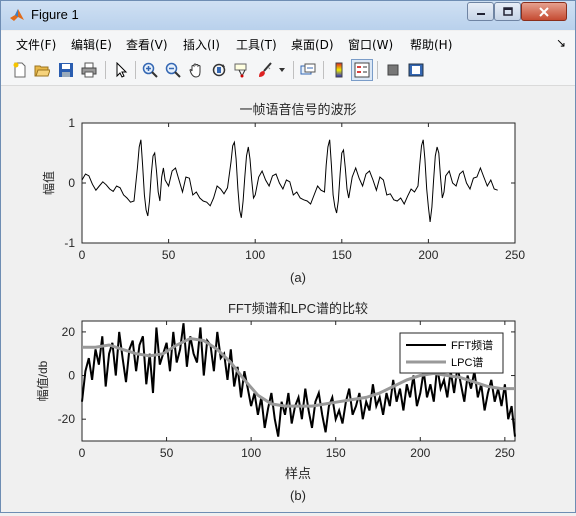  I want to click on menu-window: 窗口(W), so click(370, 44).